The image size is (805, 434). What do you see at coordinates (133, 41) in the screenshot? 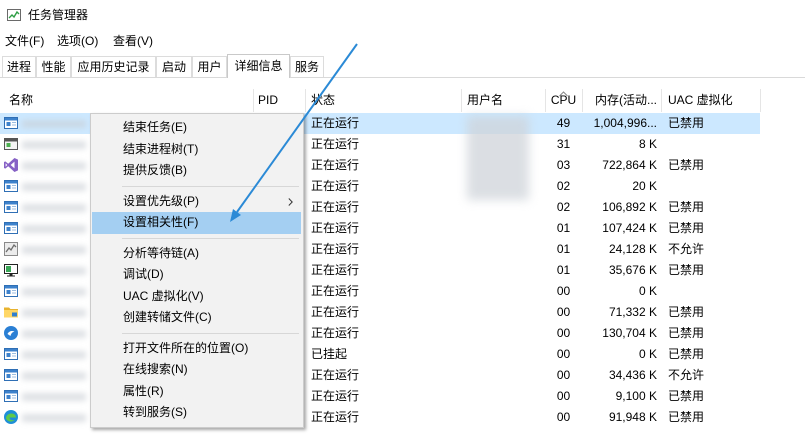
I see `menu-view: 查看(V)` at bounding box center [133, 41].